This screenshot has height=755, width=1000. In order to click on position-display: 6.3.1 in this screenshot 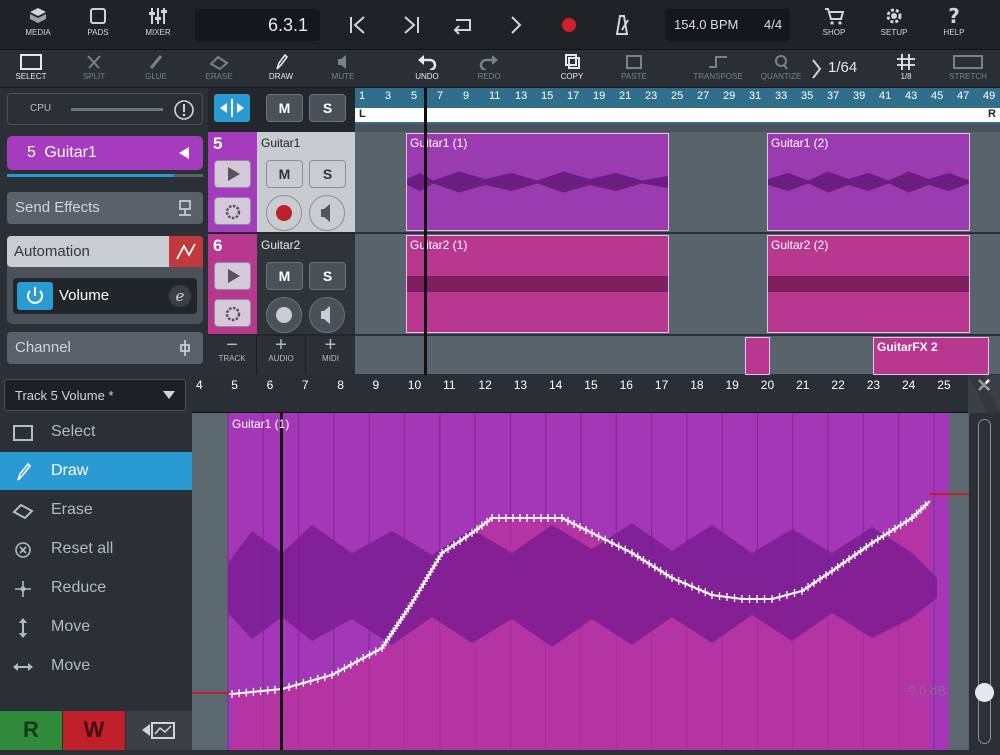, I will do `click(257, 25)`.